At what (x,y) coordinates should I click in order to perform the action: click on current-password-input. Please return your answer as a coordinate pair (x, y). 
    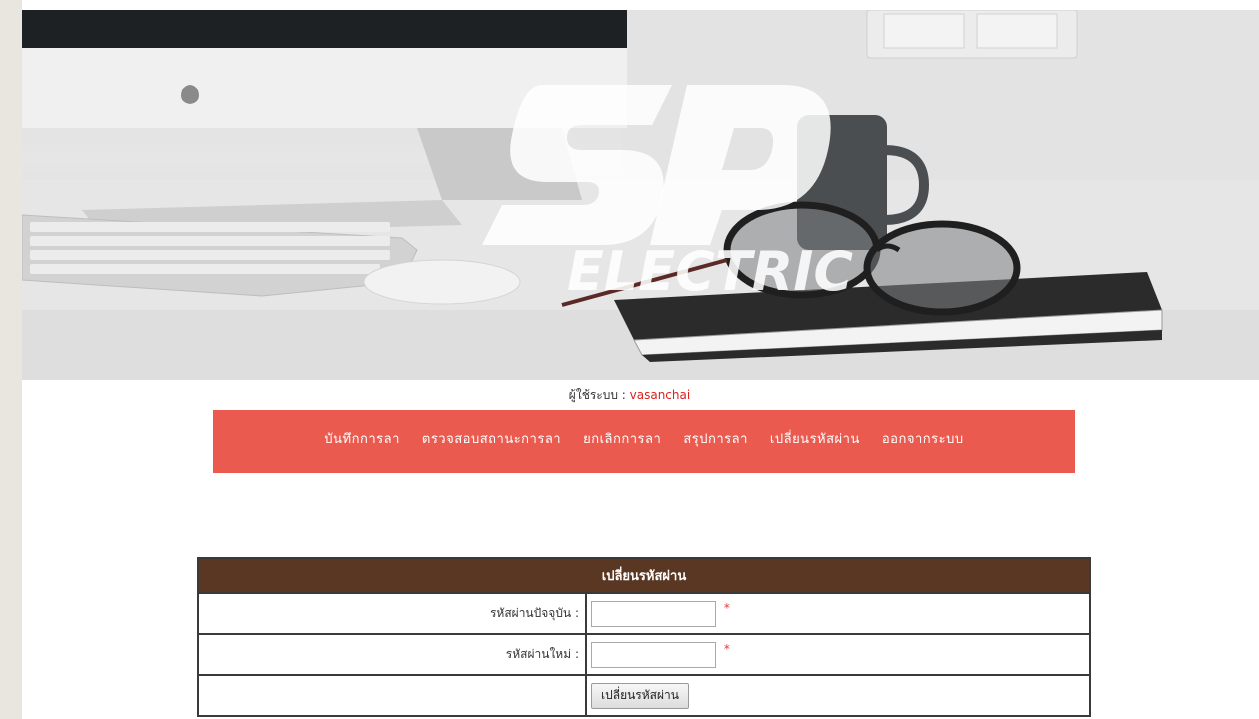
    Looking at the image, I should click on (653, 613).